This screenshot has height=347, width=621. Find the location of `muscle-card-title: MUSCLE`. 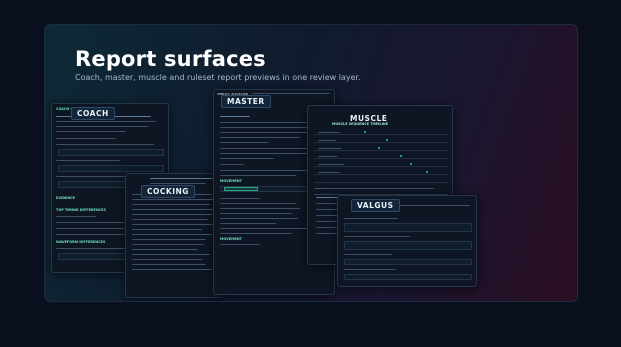

muscle-card-title: MUSCLE is located at coordinates (369, 118).